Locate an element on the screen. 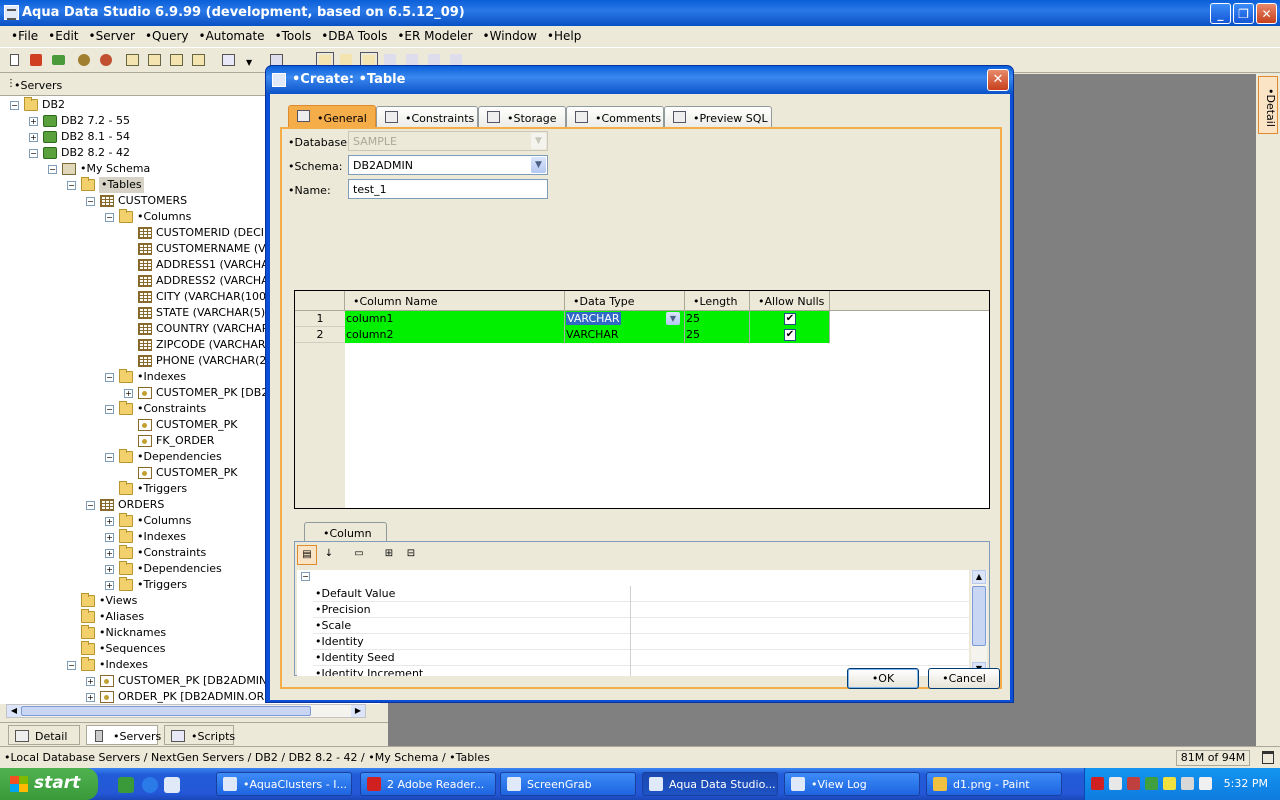 This screenshot has height=800, width=1280. collapse-all-icon: ⊟ is located at coordinates (411, 555).